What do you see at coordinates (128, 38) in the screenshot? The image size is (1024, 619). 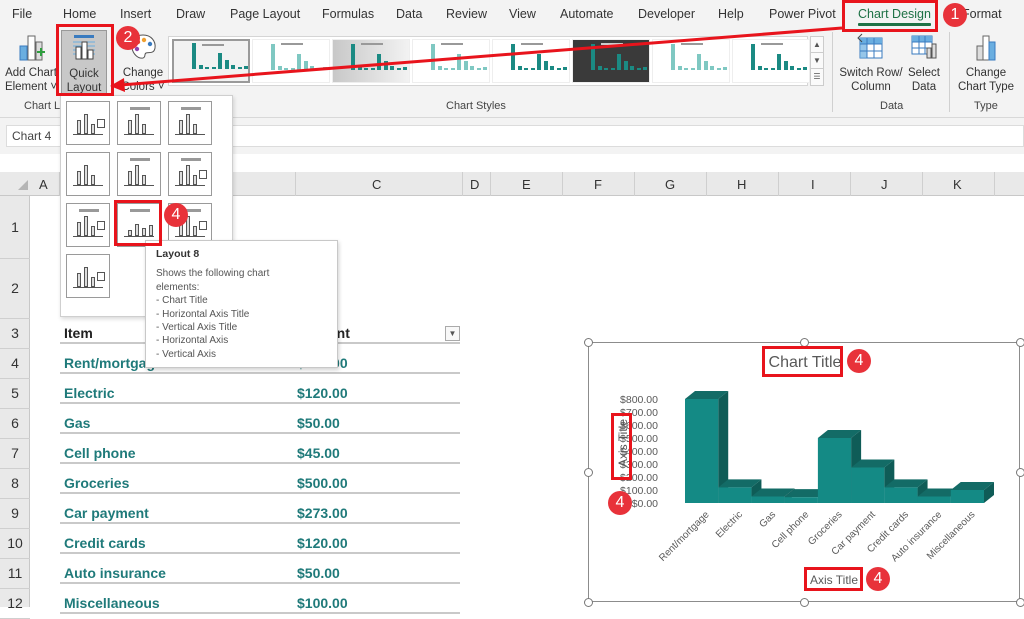 I see `annotation-badge-2: 2` at bounding box center [128, 38].